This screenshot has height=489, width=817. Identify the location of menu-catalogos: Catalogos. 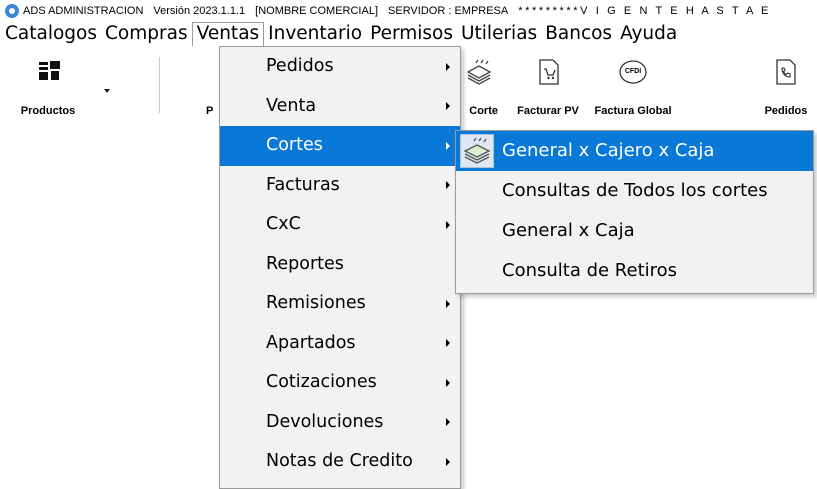
(50, 34).